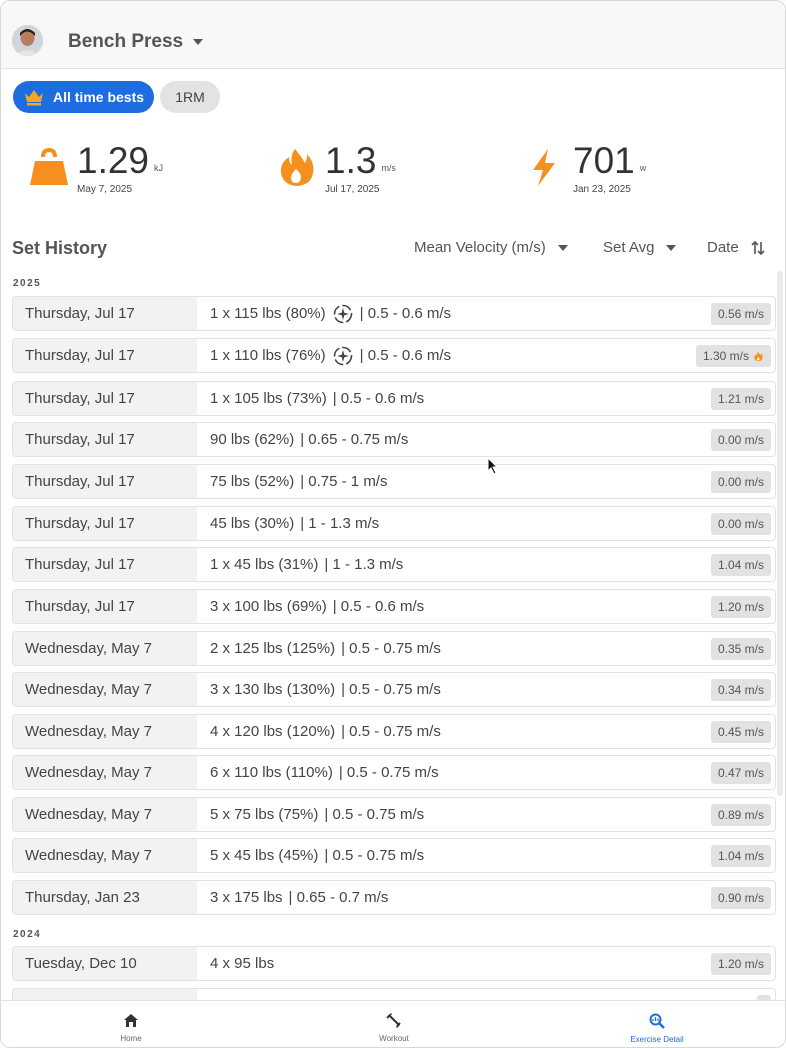  What do you see at coordinates (131, 1038) in the screenshot?
I see `nav-label: Home` at bounding box center [131, 1038].